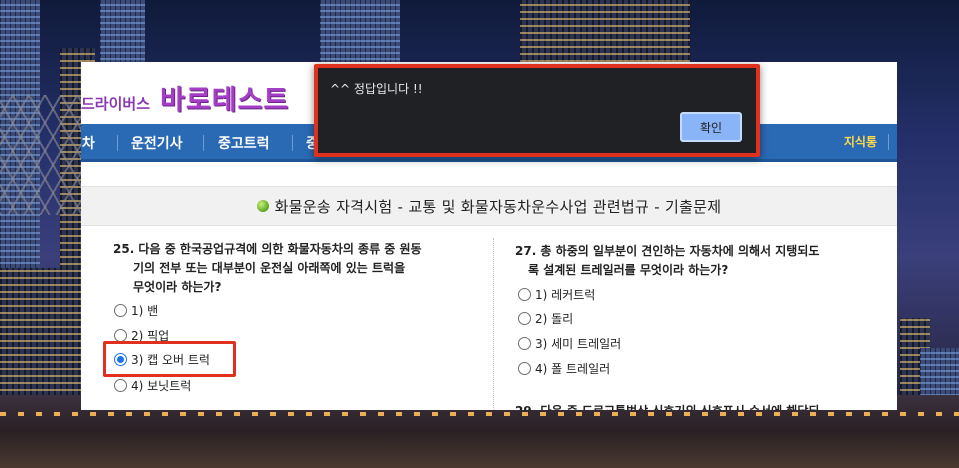 The height and width of the screenshot is (468, 959). I want to click on alert-message: ^^ 정답입니다 !!, so click(376, 89).